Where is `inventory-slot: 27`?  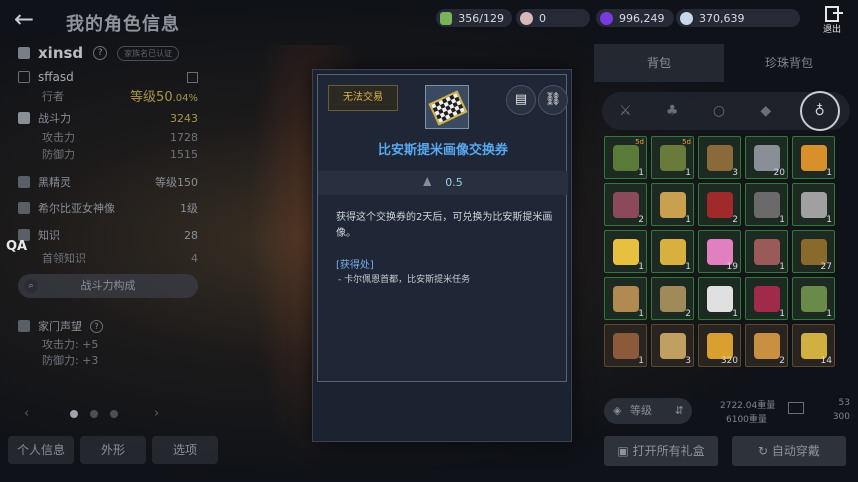
inventory-slot: 27 is located at coordinates (813, 251).